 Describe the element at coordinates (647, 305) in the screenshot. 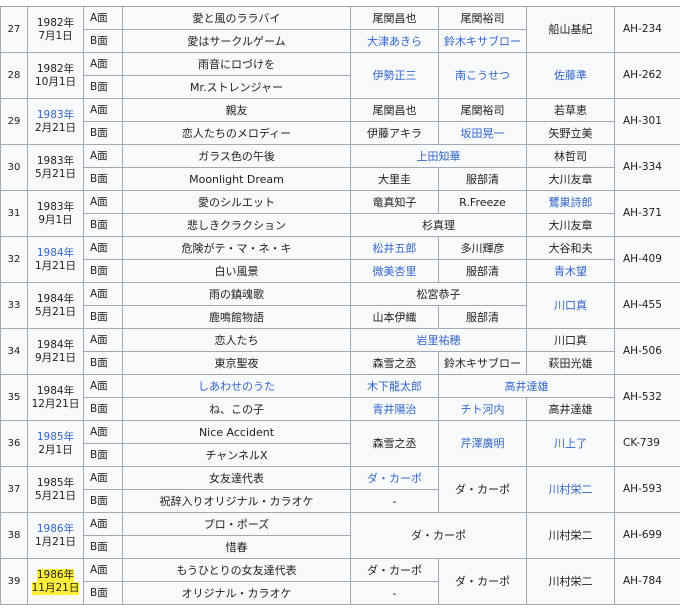

I see `catalog-number: AH-455` at that location.